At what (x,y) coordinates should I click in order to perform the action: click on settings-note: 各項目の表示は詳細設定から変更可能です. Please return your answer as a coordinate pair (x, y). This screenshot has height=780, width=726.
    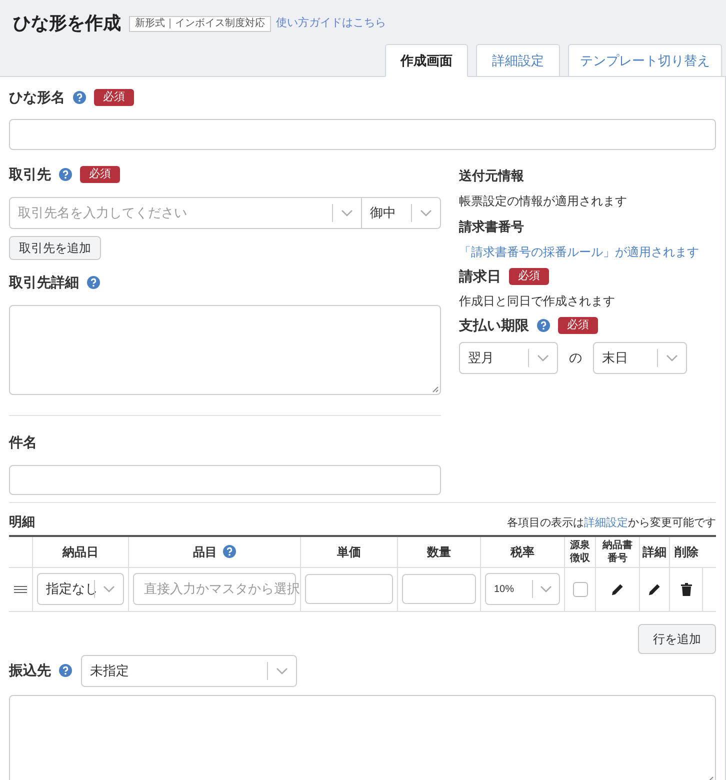
    Looking at the image, I should click on (611, 523).